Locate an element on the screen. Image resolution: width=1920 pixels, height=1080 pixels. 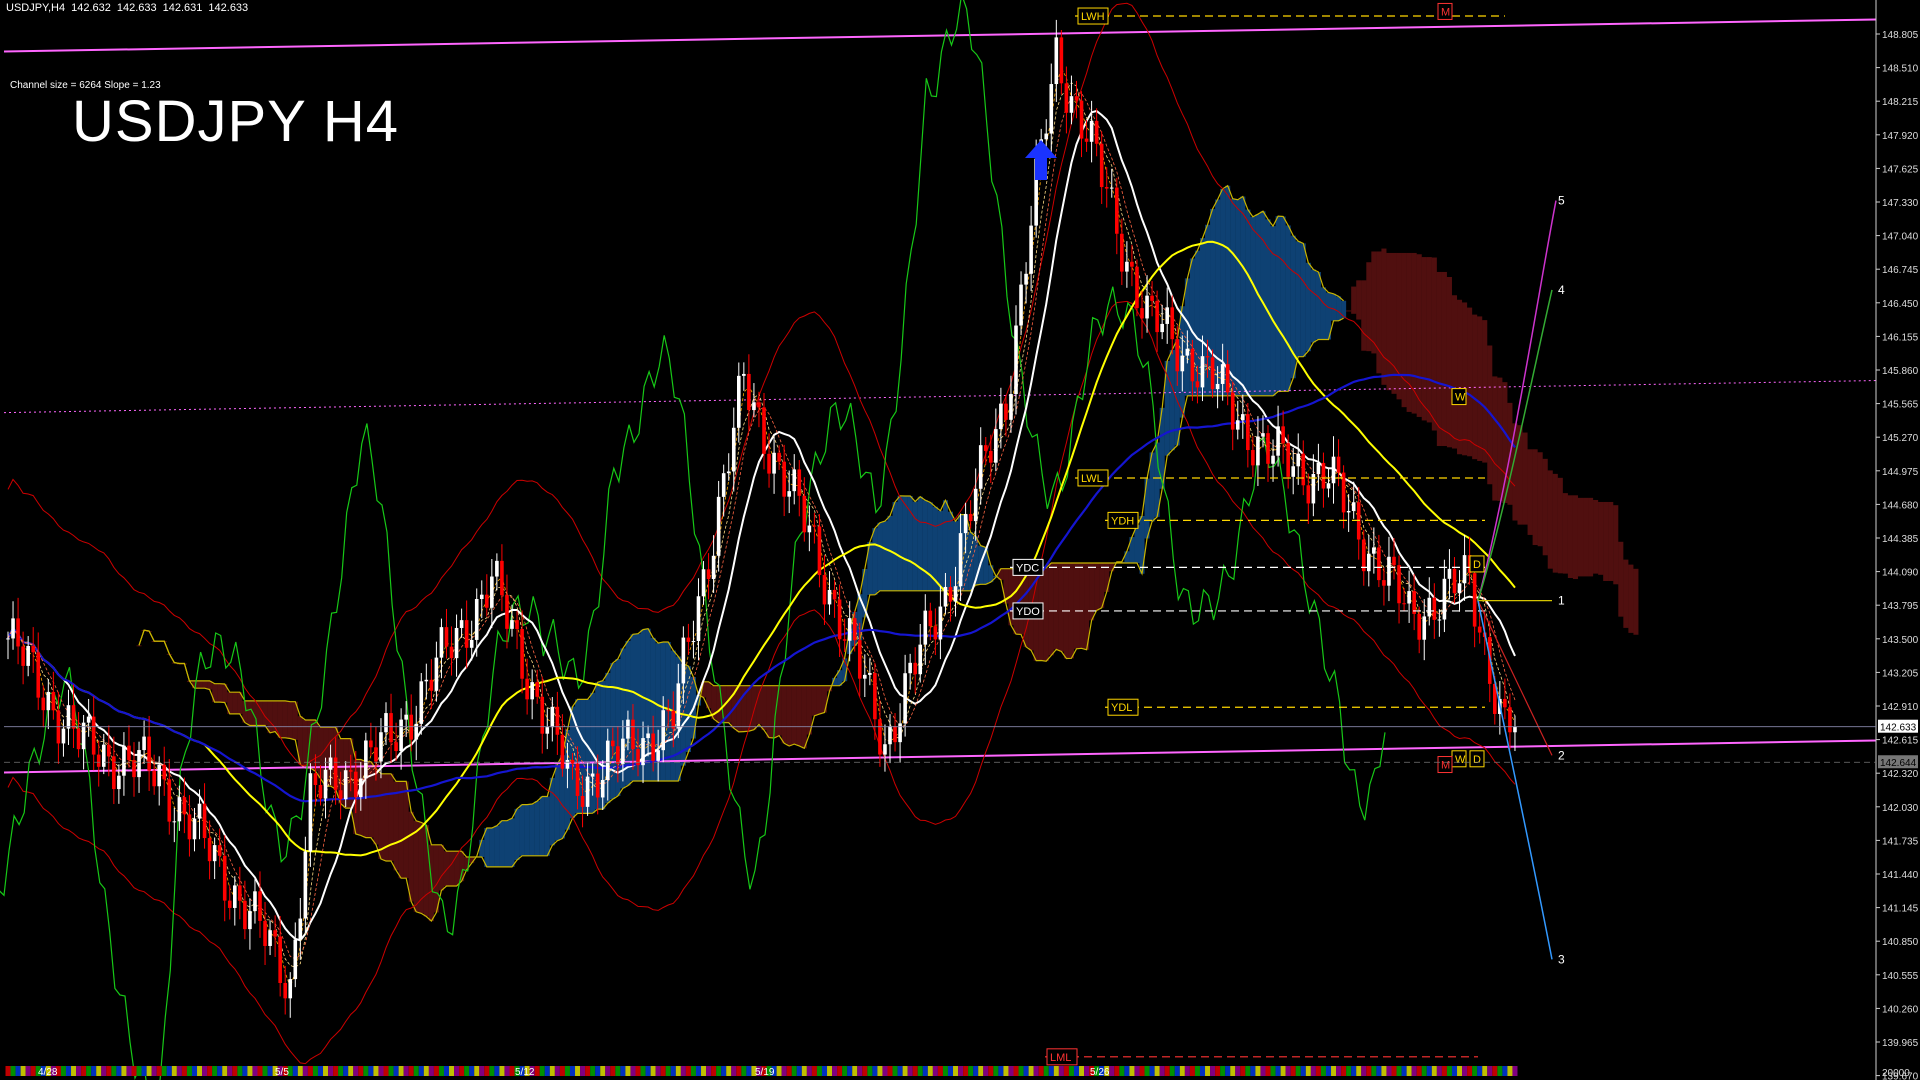
level-label-ydo: YDO is located at coordinates (1028, 611).